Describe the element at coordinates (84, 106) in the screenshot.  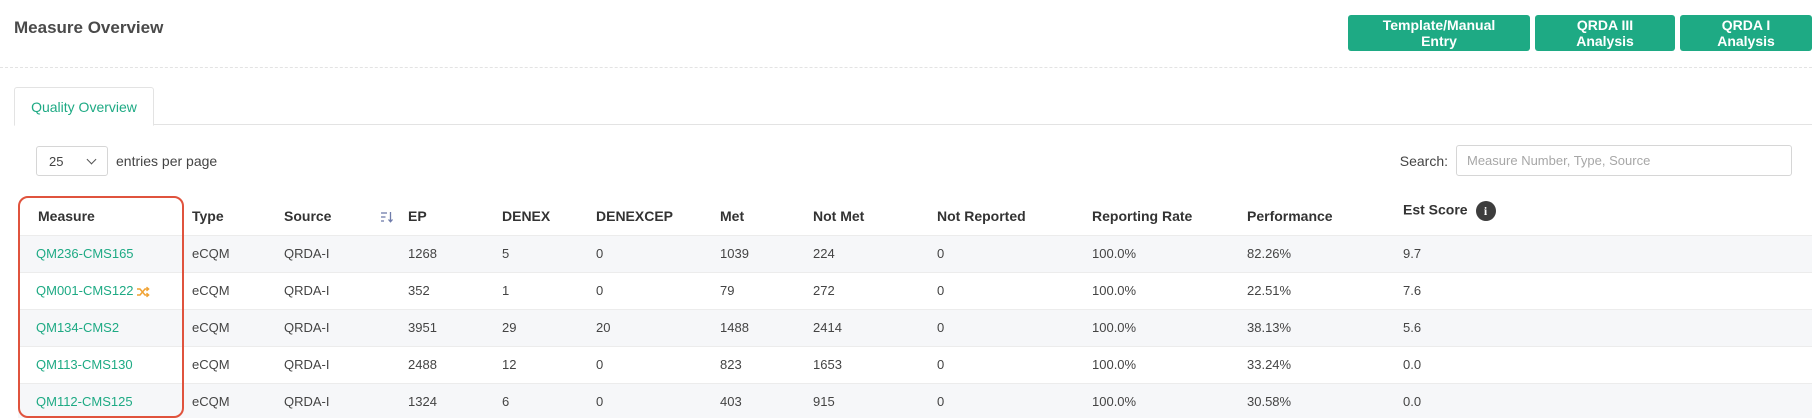
I see `tab-quality-overview: Quality Overview` at that location.